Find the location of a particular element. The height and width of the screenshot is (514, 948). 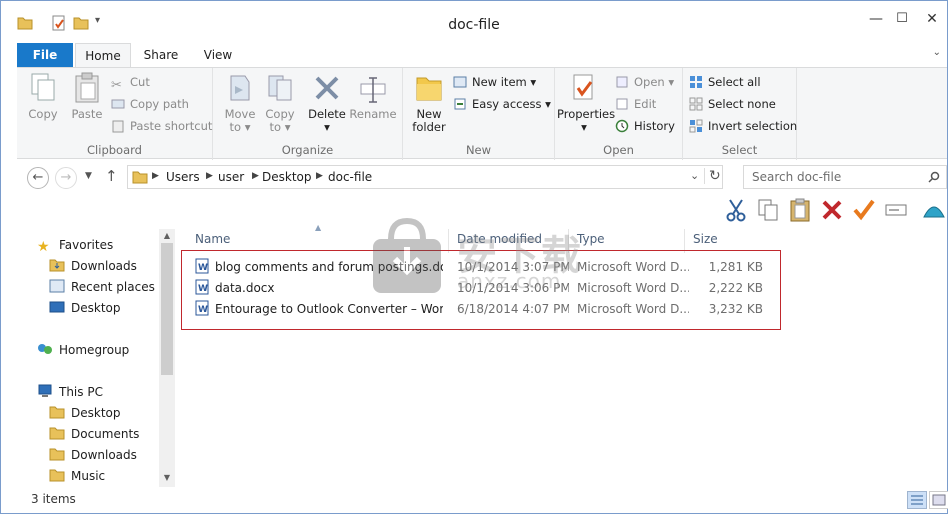

up-arrow-icon: ↑ is located at coordinates (111, 176).